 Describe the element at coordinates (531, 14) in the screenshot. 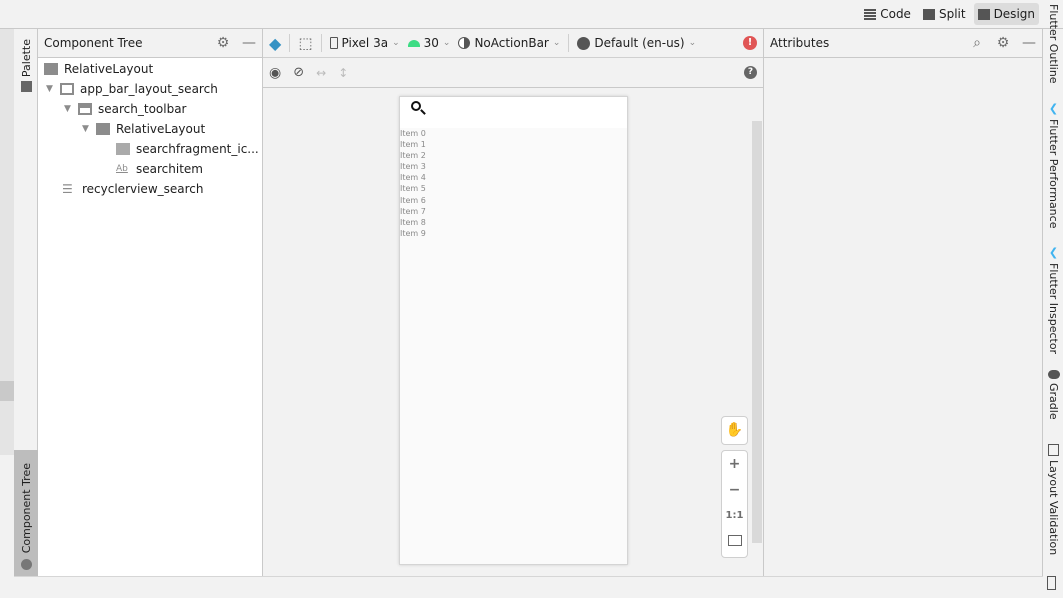

I see `top-bar: Code Split Design` at that location.